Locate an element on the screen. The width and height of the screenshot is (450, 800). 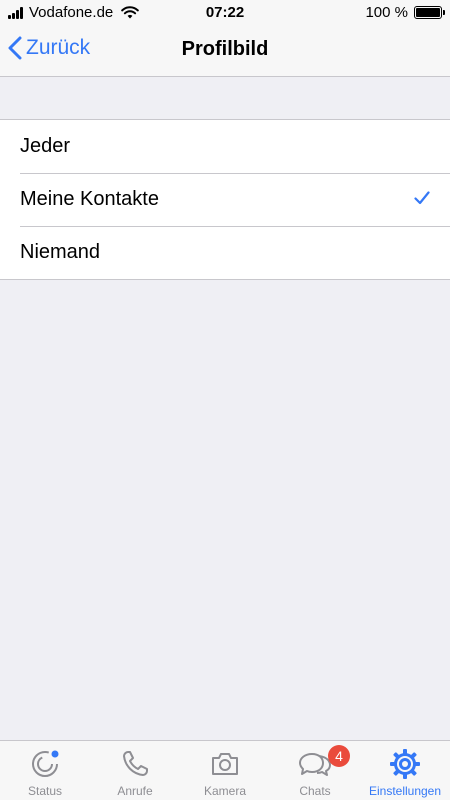
tab-settings: Einstellungen is located at coordinates (405, 770).